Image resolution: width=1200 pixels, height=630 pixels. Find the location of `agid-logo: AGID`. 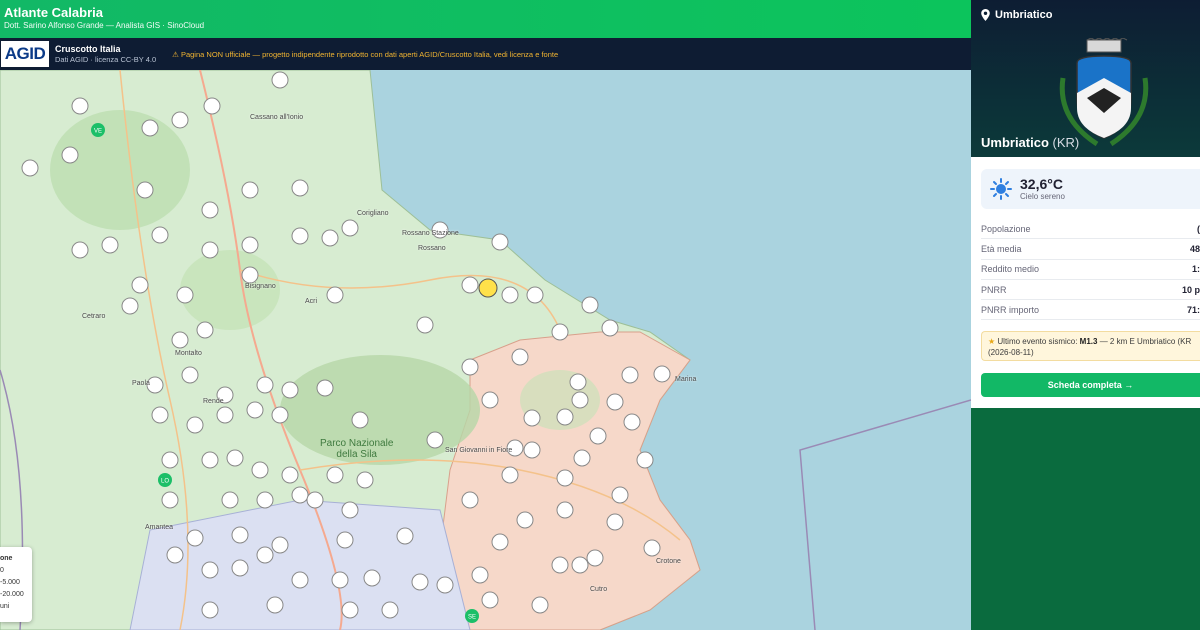

agid-logo: AGID is located at coordinates (25, 54).